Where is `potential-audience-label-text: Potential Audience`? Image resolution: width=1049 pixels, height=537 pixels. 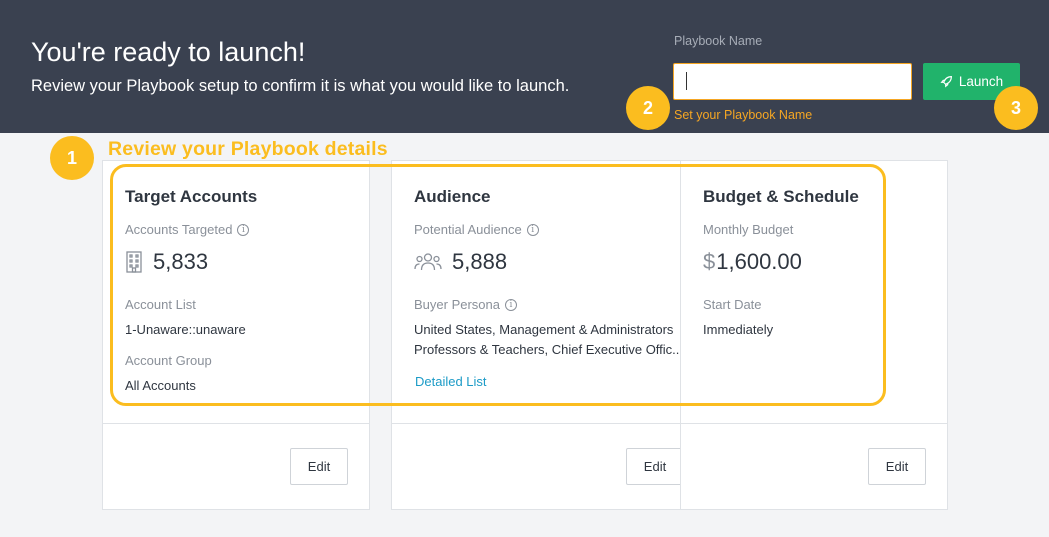 potential-audience-label-text: Potential Audience is located at coordinates (468, 229).